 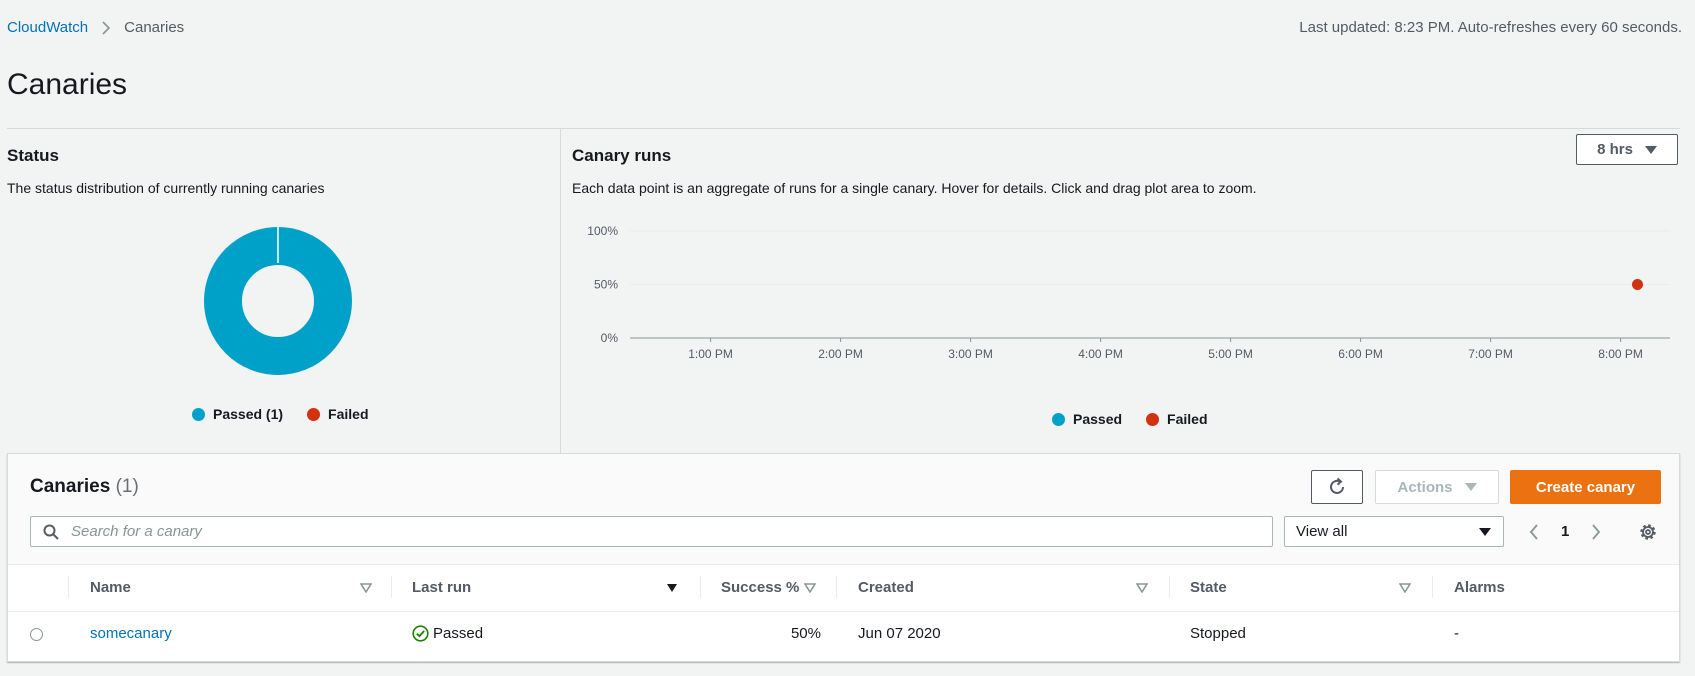 What do you see at coordinates (646, 531) in the screenshot?
I see `search-input` at bounding box center [646, 531].